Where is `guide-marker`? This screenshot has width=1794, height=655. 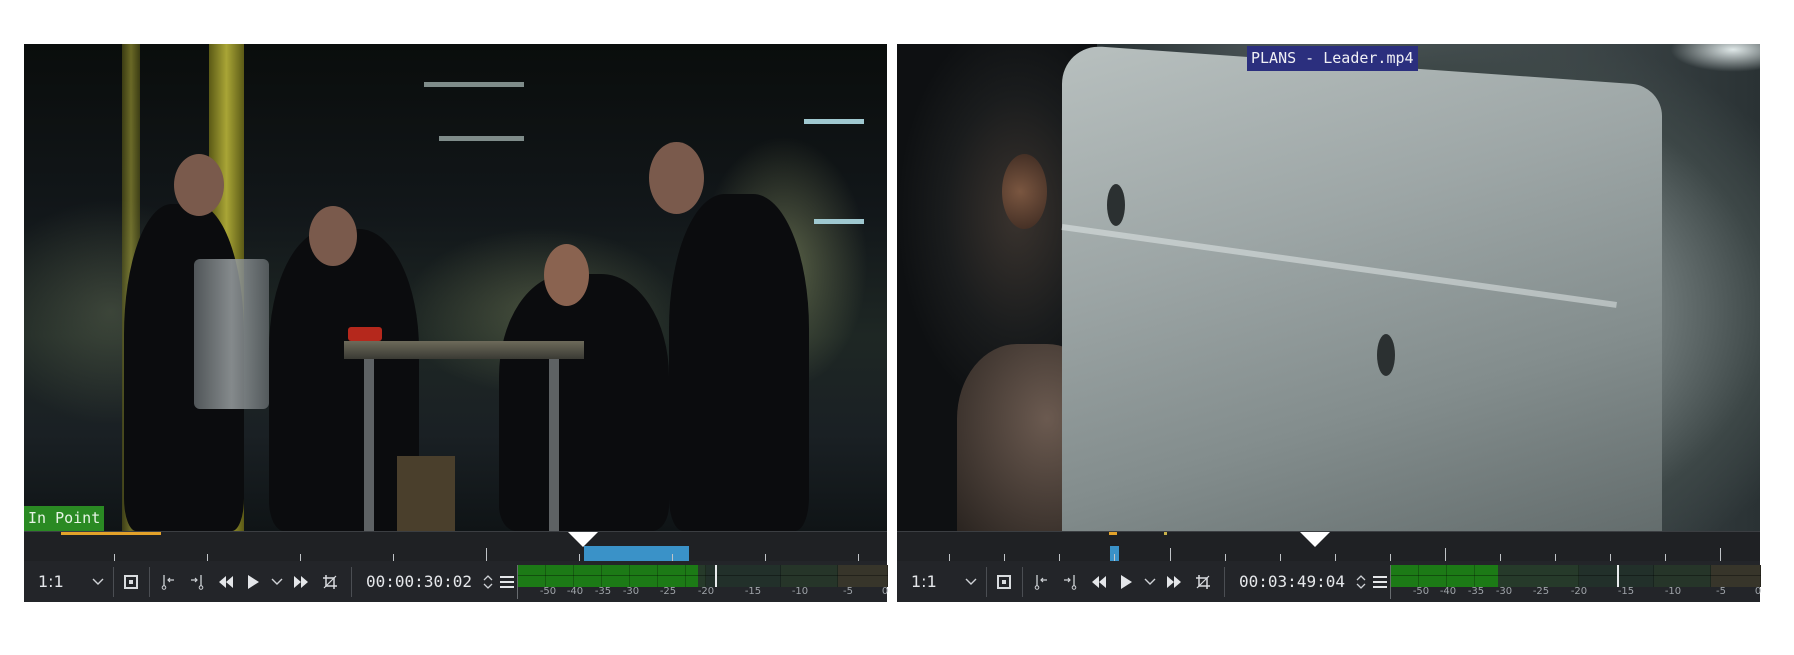
guide-marker is located at coordinates (1165, 533).